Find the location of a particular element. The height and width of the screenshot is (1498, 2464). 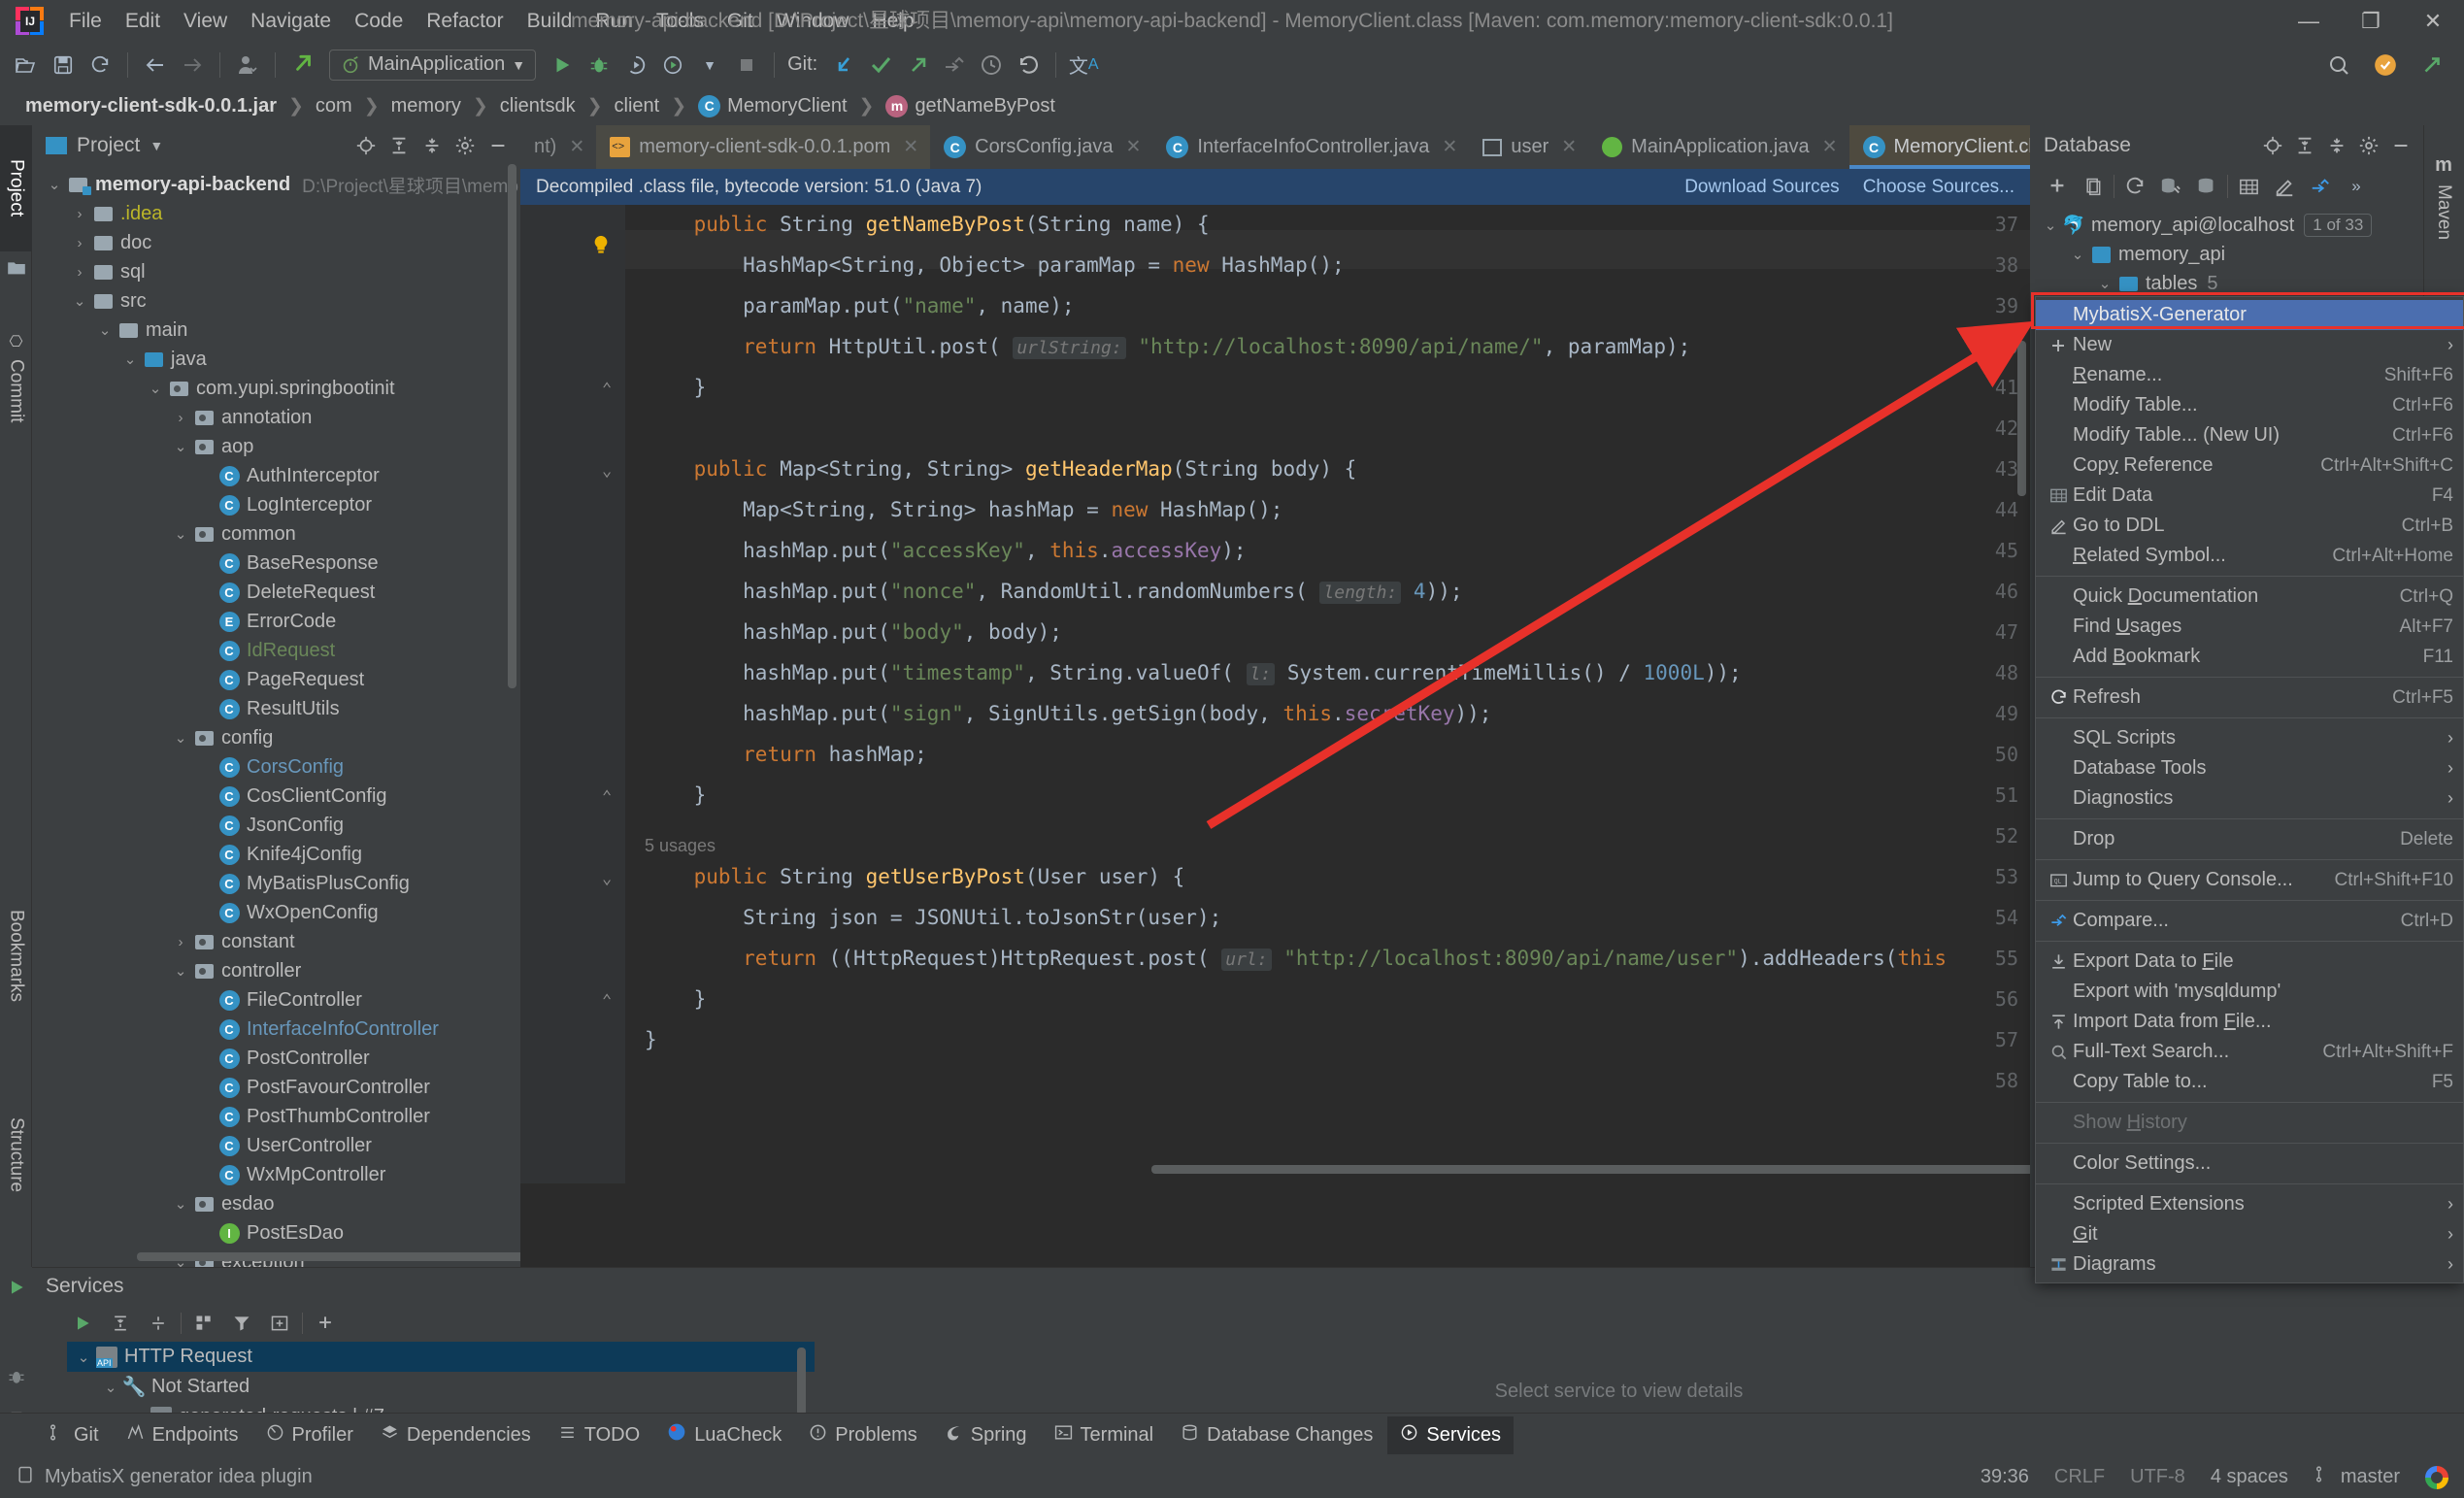

menu-item-window: Window is located at coordinates (813, 21).